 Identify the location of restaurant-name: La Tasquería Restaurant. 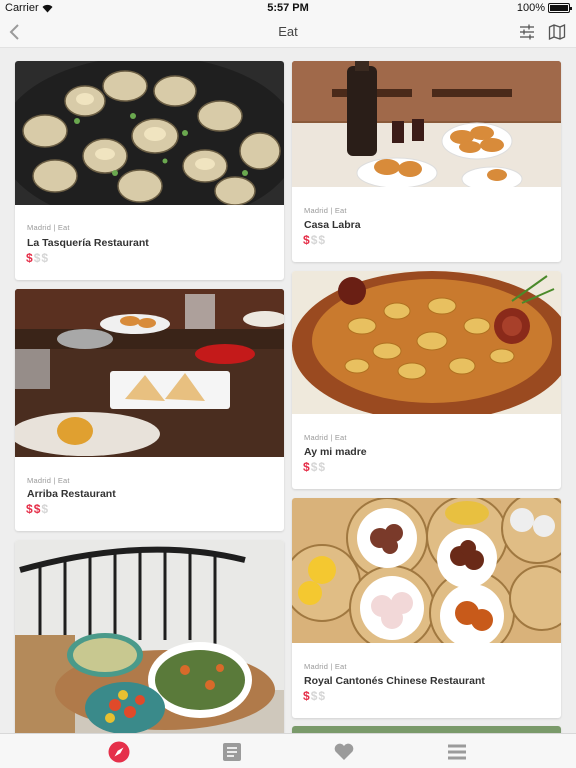
(88, 243).